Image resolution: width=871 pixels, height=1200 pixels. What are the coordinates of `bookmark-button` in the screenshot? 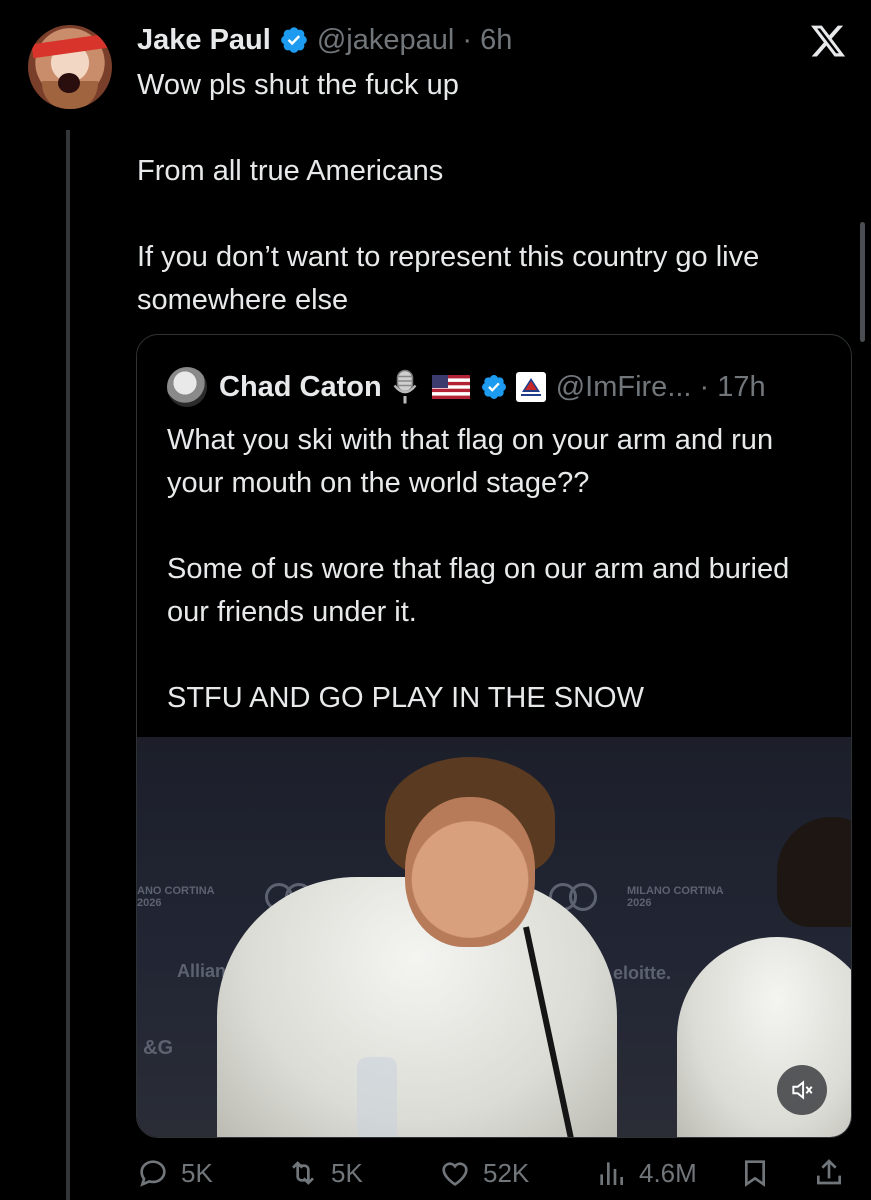 It's located at (761, 1173).